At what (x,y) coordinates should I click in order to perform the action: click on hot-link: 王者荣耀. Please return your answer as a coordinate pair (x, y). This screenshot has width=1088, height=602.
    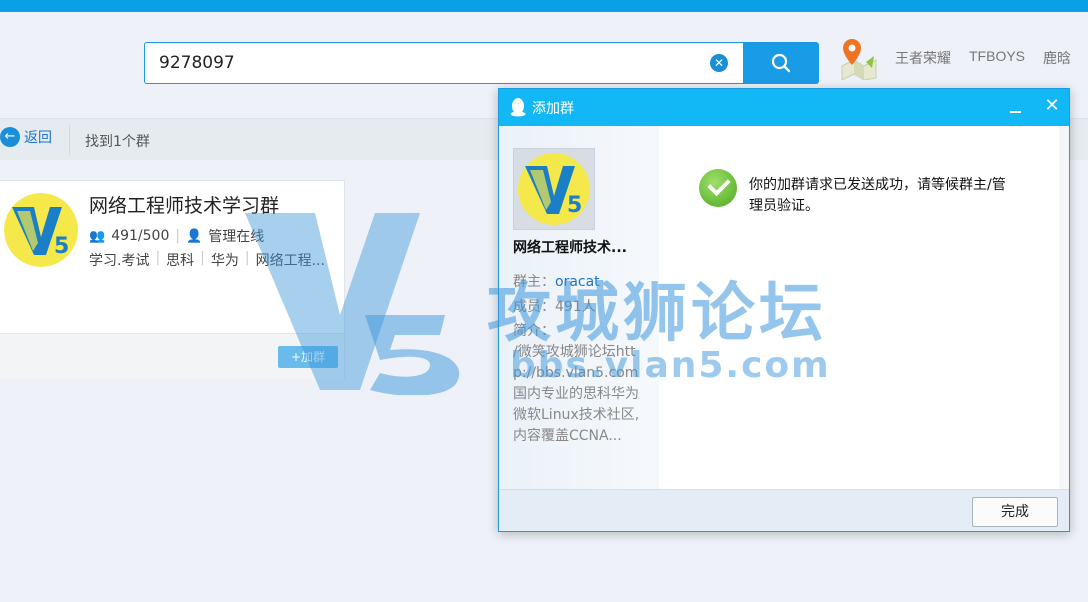
    Looking at the image, I should click on (923, 58).